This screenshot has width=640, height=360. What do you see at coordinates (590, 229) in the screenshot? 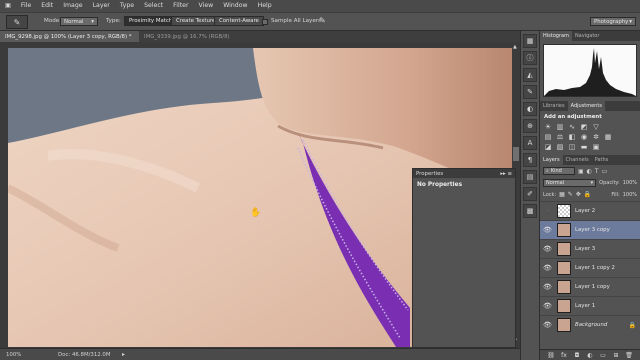
I see `layer-row-layer-3-copy: 👁 Layer 3 copy` at bounding box center [590, 229].